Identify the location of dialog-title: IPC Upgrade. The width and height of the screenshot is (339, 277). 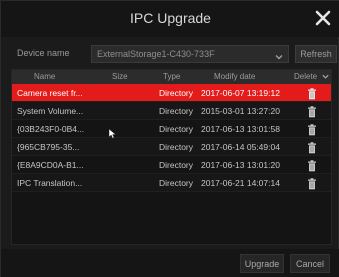
(170, 18).